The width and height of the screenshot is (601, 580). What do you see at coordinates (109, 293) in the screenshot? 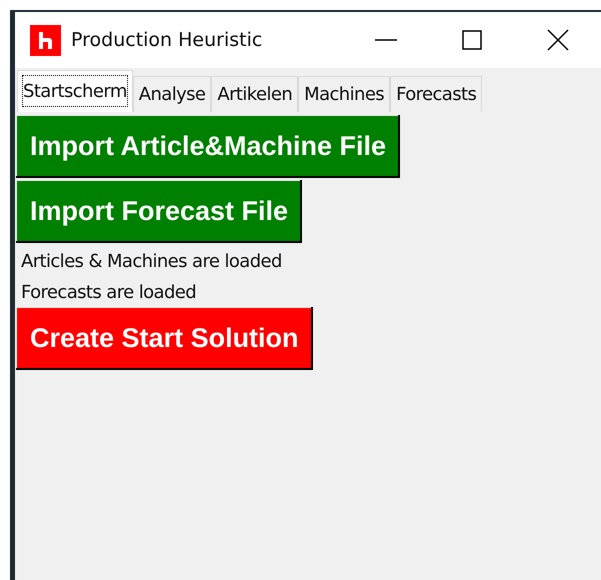
I see `status-text: Forecasts are loaded` at bounding box center [109, 293].